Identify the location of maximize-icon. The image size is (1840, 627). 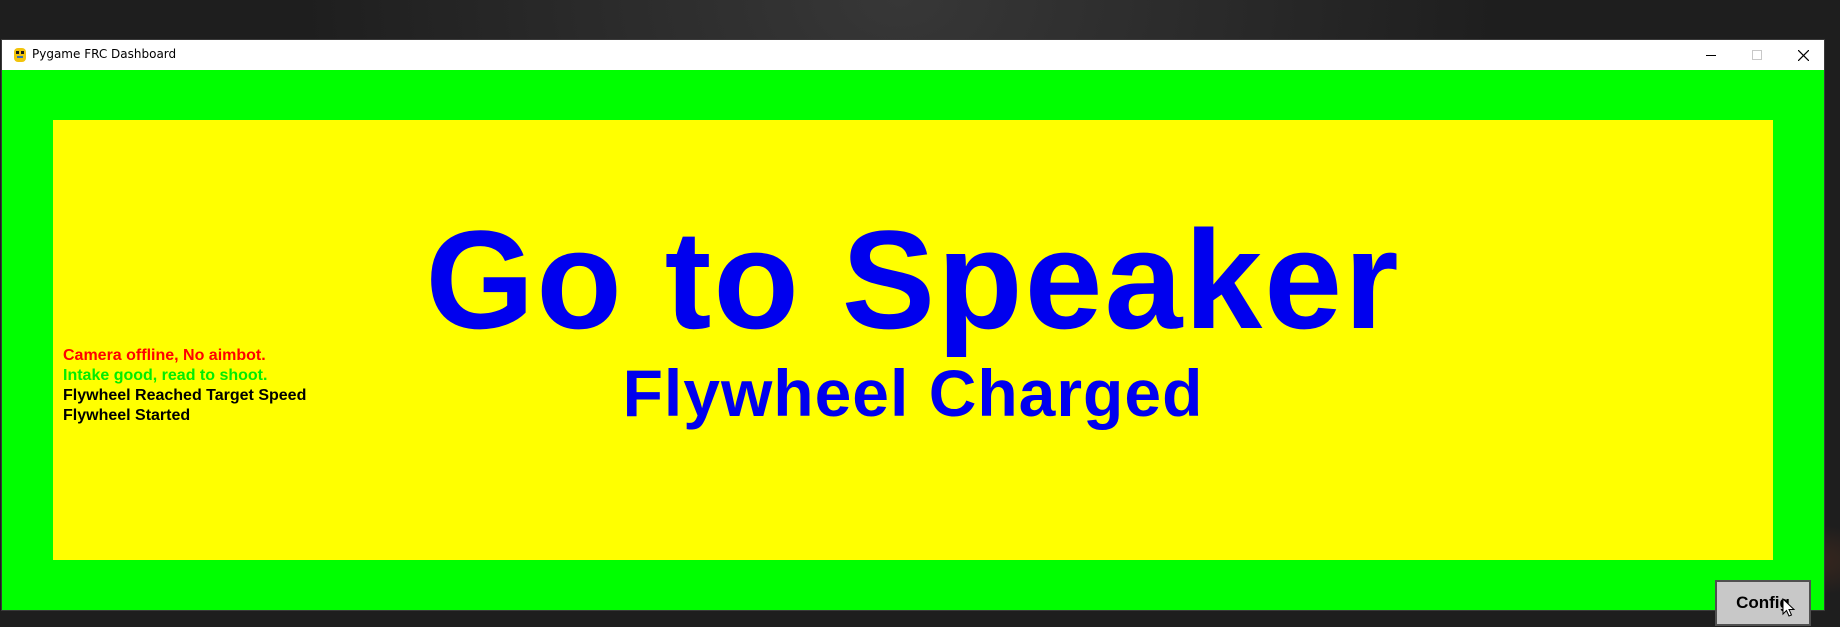
(1757, 55).